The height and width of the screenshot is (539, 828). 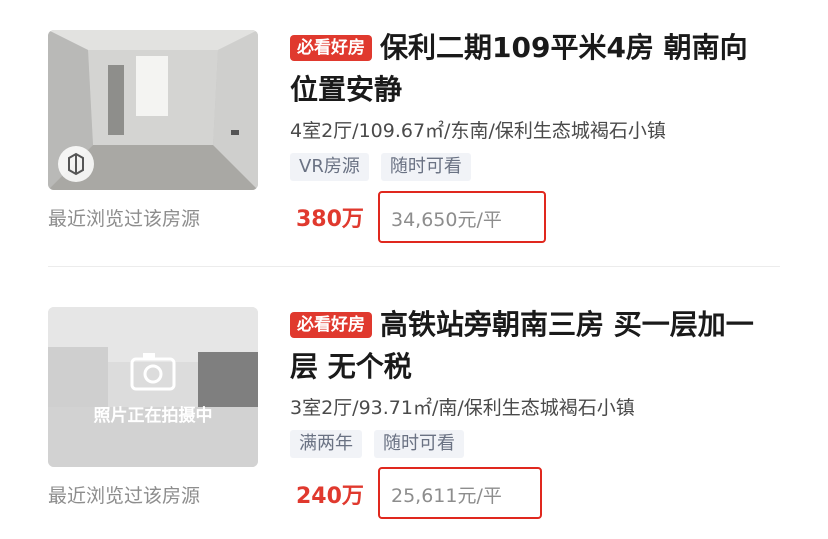 What do you see at coordinates (153, 110) in the screenshot?
I see `listing-thumbnail` at bounding box center [153, 110].